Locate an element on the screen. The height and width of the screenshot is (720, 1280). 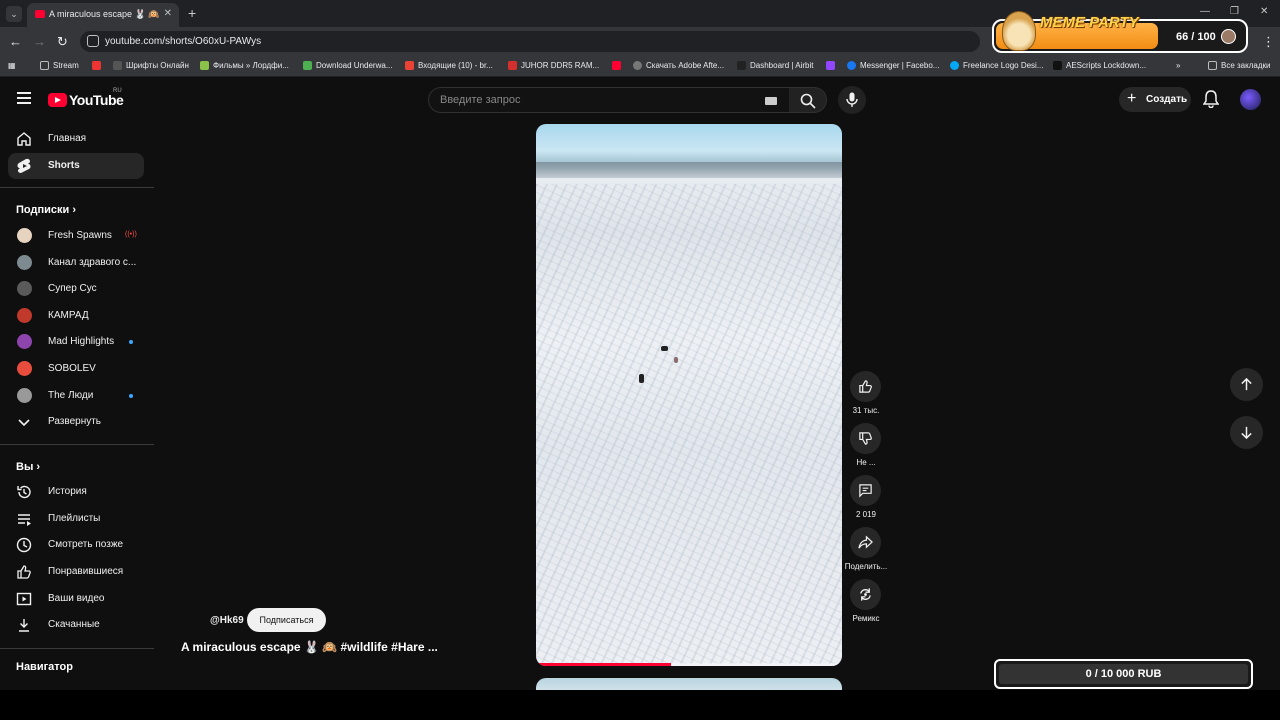
tab-search-button: ⌄ is located at coordinates (14, 14).